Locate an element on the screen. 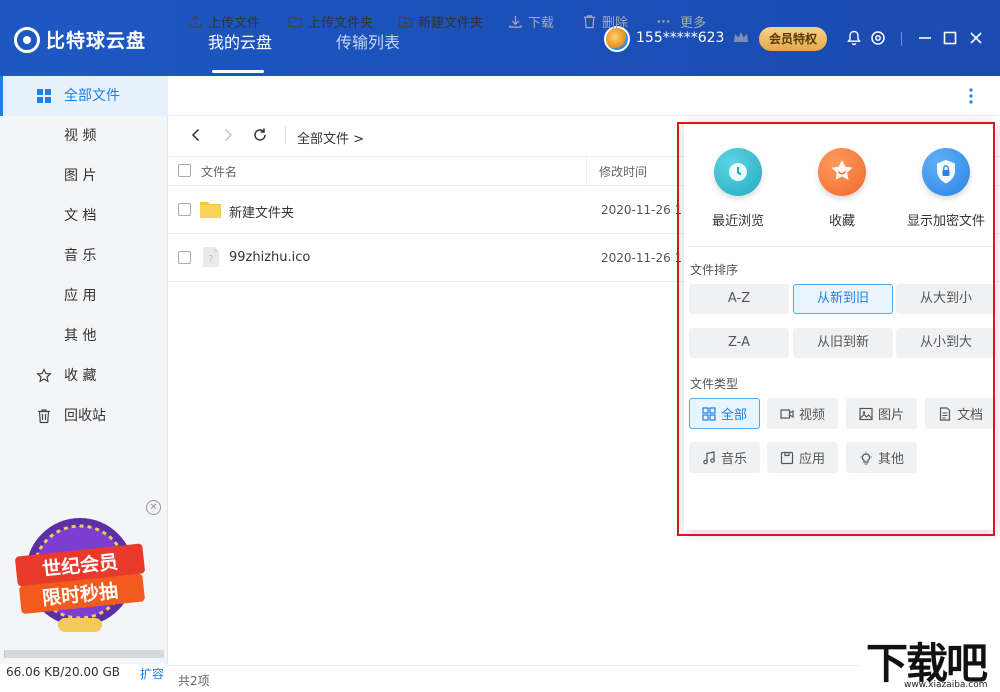 Image resolution: width=1000 pixels, height=692 pixels. more-button: 更多 is located at coordinates (681, 21).